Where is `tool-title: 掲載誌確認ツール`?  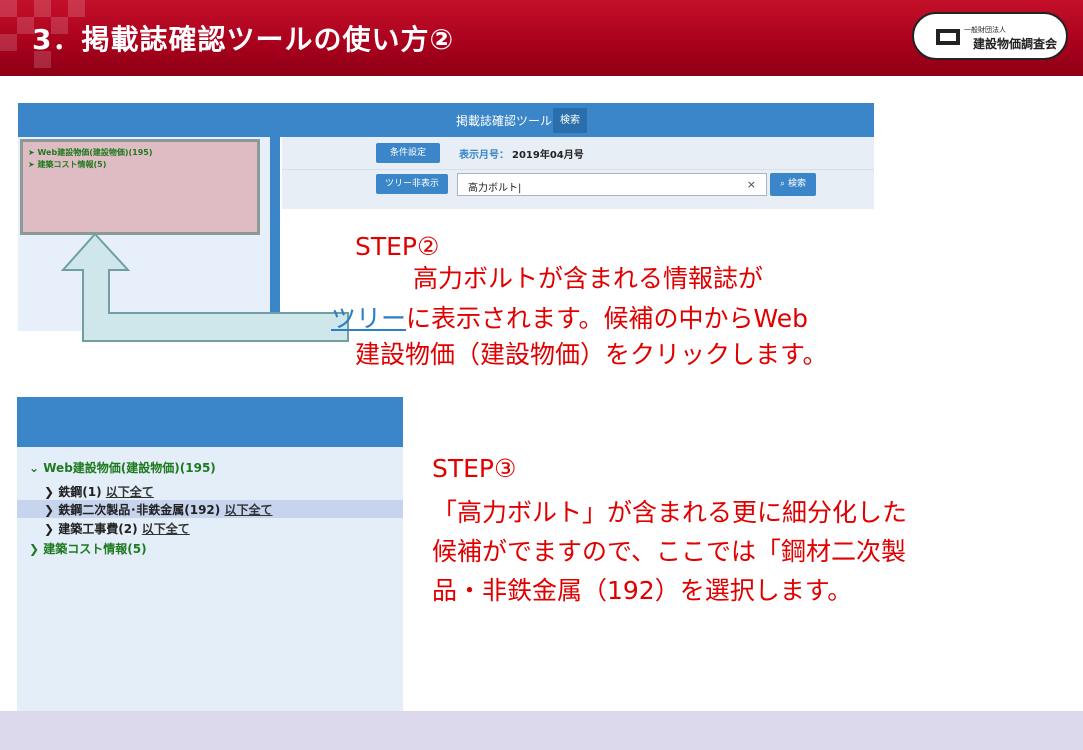
tool-title: 掲載誌確認ツール is located at coordinates (504, 121).